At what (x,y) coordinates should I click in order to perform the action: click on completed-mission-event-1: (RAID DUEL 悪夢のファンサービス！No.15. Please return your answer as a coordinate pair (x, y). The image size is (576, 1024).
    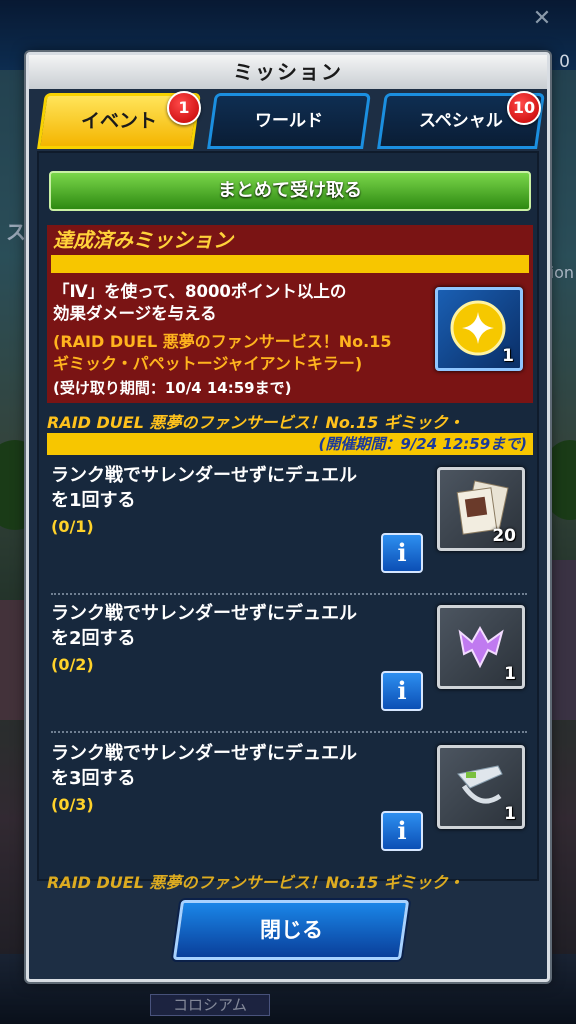
    Looking at the image, I should click on (222, 341).